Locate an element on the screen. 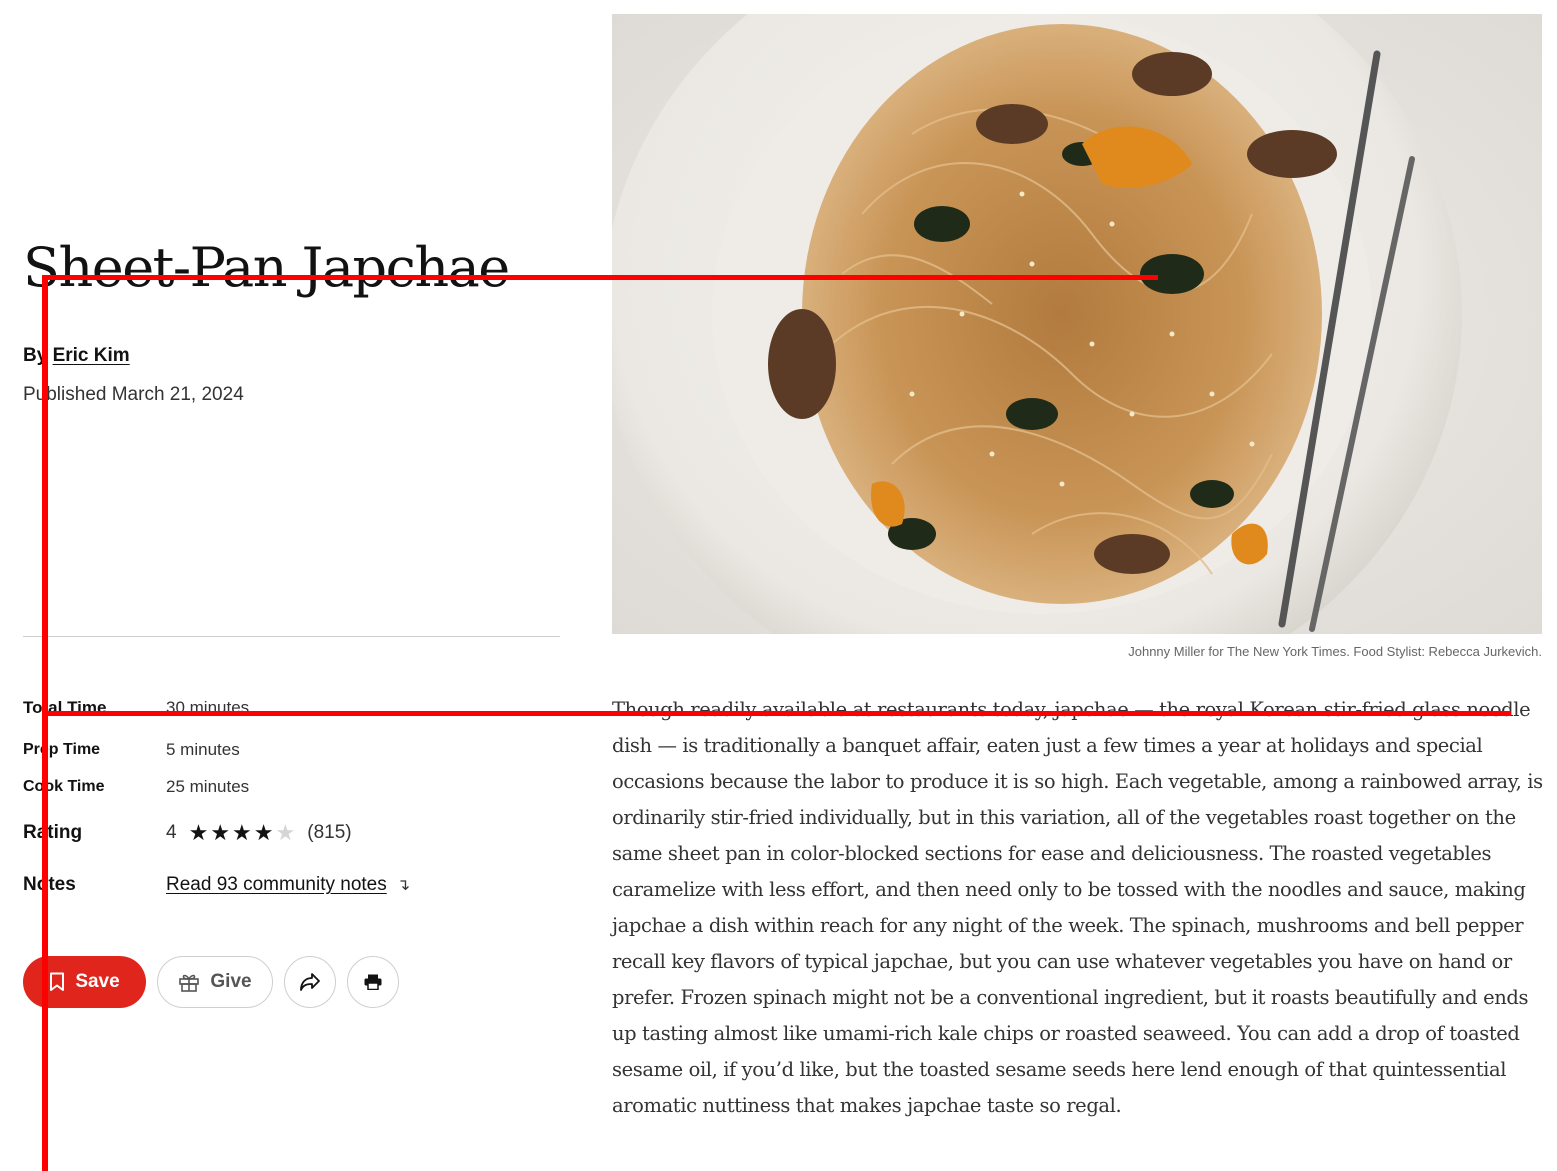 This screenshot has height=1171, width=1557. print-button is located at coordinates (373, 982).